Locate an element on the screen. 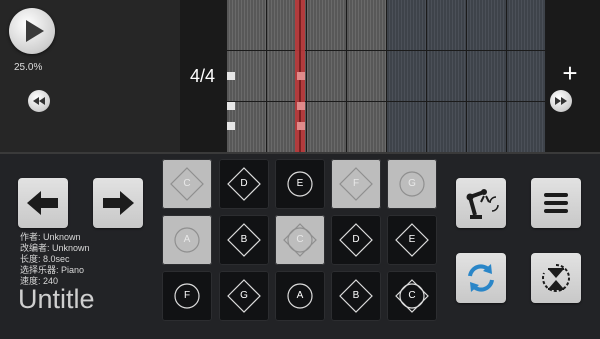 This screenshot has height=339, width=600. sync-icon is located at coordinates (481, 278).